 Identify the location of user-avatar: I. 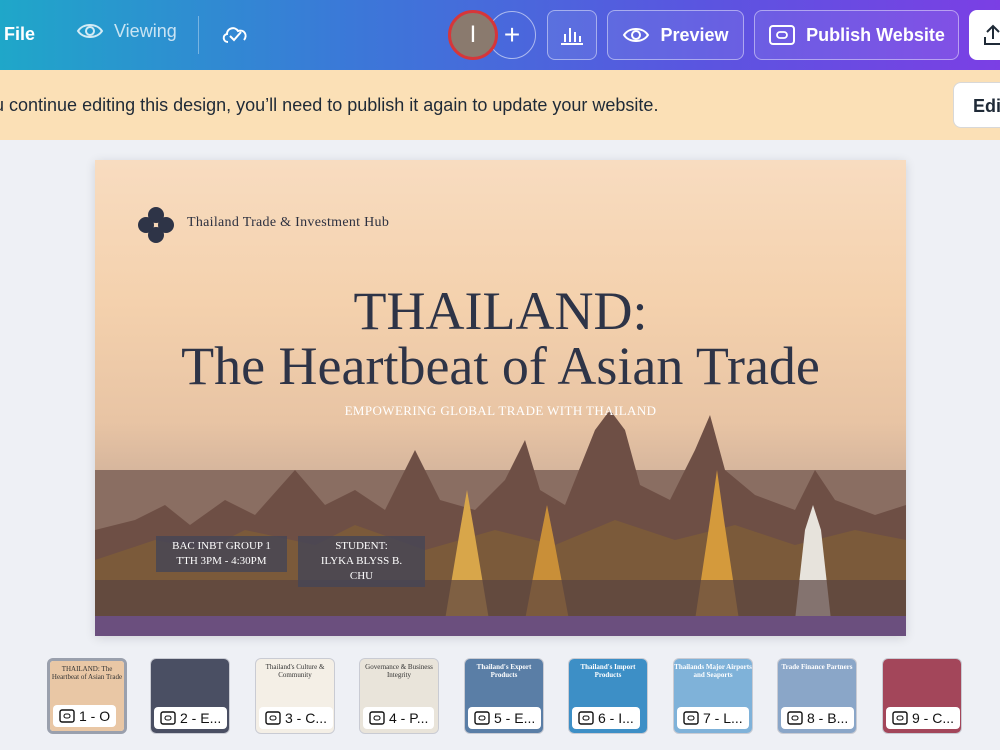
(473, 35).